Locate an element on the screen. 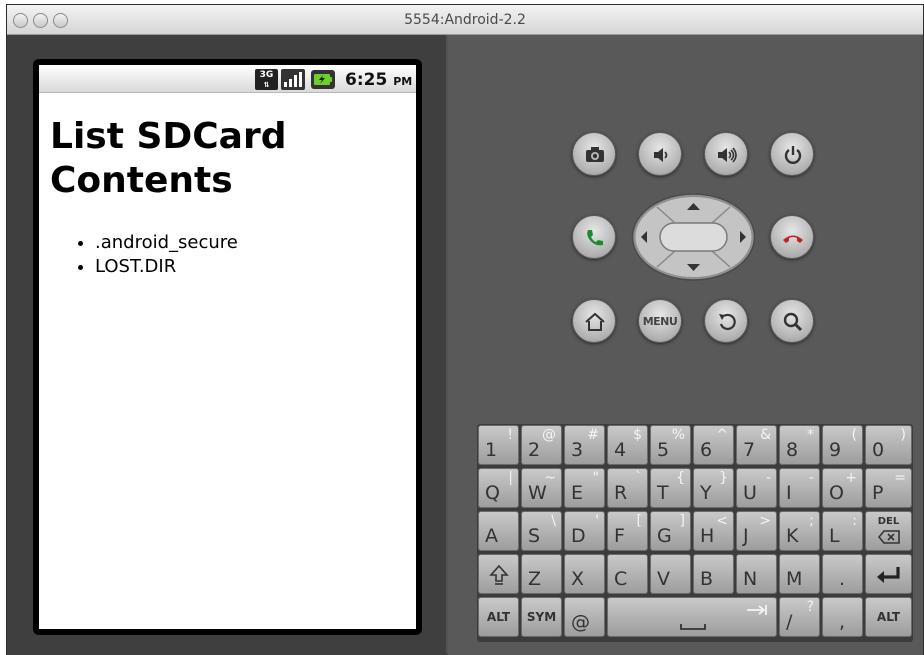 This screenshot has width=924, height=655. shift-key is located at coordinates (498, 574).